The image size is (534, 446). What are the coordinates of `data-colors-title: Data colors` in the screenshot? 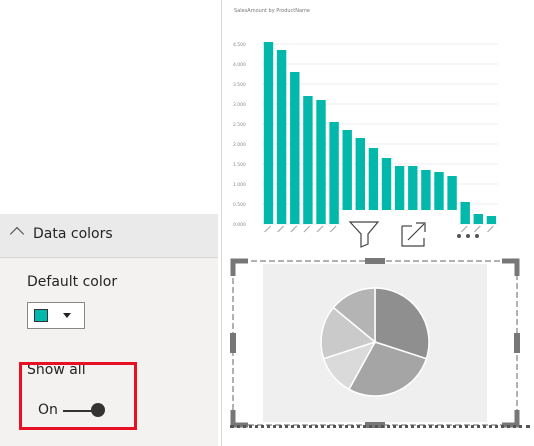 It's located at (73, 234).